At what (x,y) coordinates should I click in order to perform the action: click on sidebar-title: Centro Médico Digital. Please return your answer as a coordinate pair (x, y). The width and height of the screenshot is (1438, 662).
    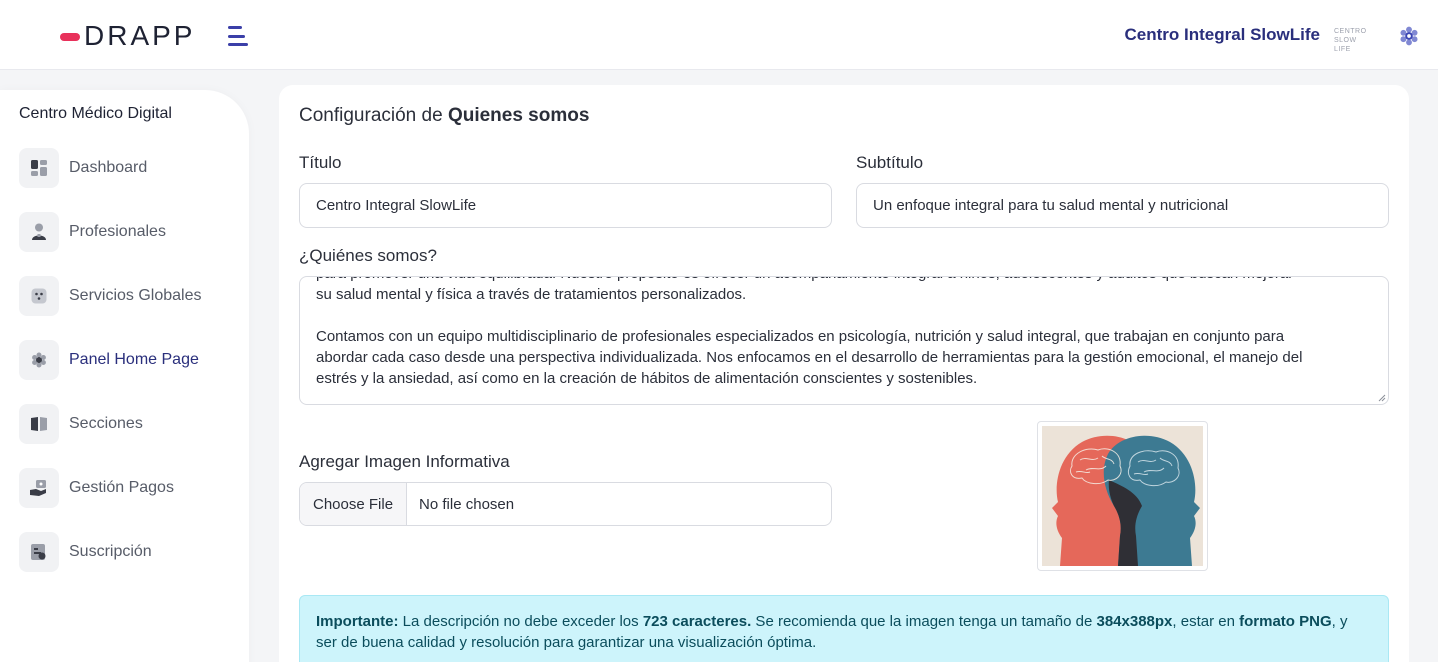
    Looking at the image, I should click on (95, 113).